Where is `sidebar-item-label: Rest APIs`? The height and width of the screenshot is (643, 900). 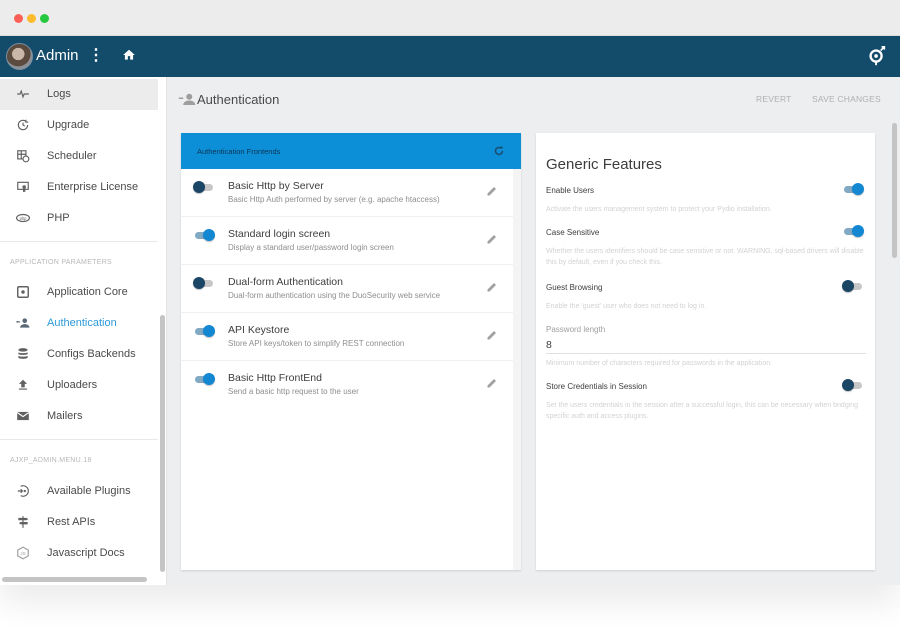 sidebar-item-label: Rest APIs is located at coordinates (71, 522).